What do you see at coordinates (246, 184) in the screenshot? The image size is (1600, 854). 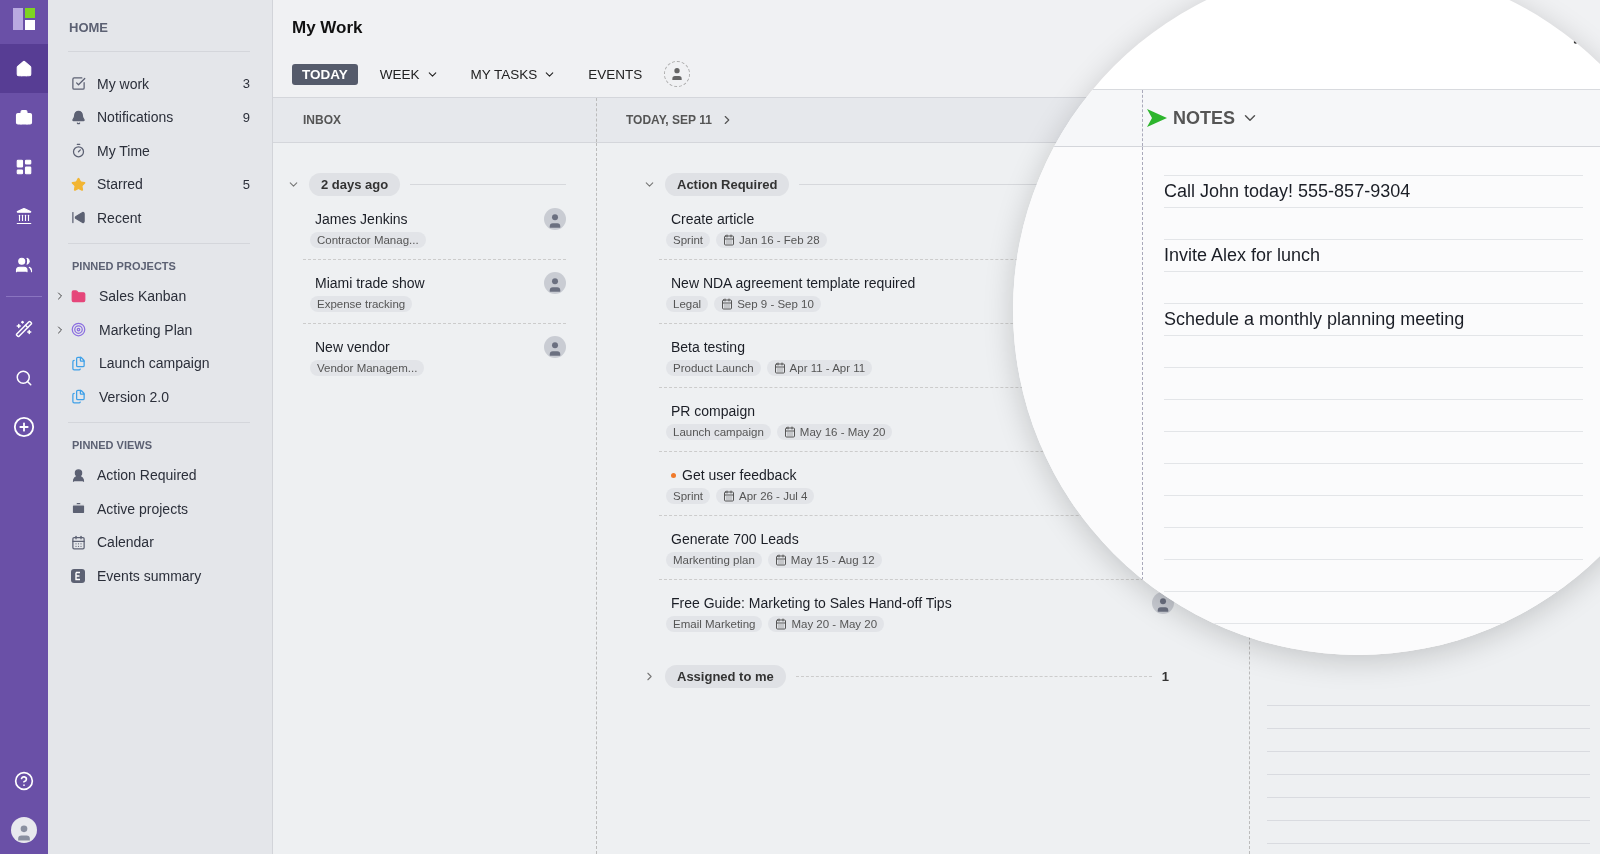 I see `item-count: 5` at bounding box center [246, 184].